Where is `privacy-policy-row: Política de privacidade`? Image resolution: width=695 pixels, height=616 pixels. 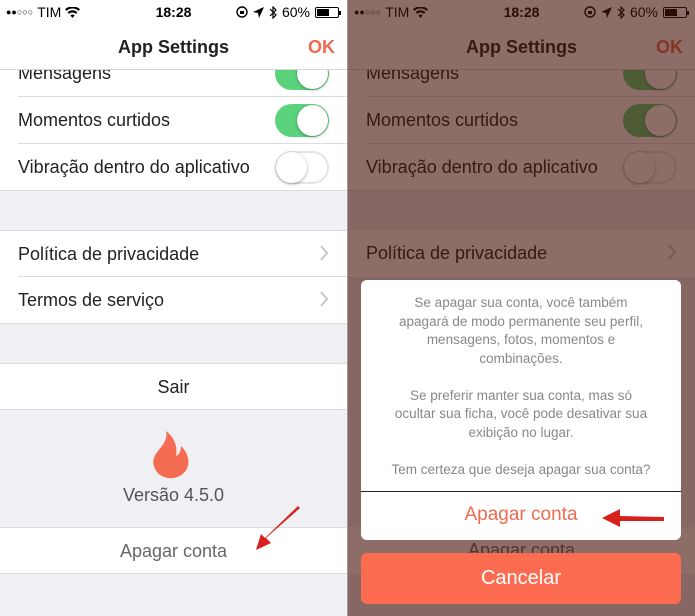 privacy-policy-row: Política de privacidade is located at coordinates (173, 253).